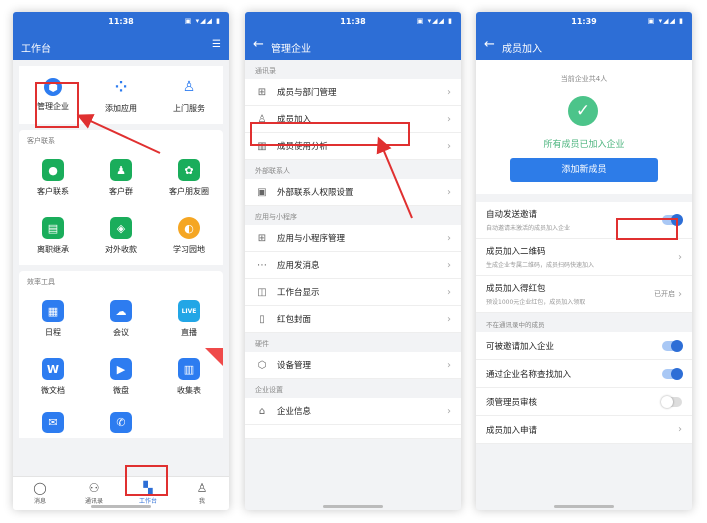 The image size is (707, 523). Describe the element at coordinates (118, 134) in the screenshot. I see `arrow-to-manage-enterprise` at that location.